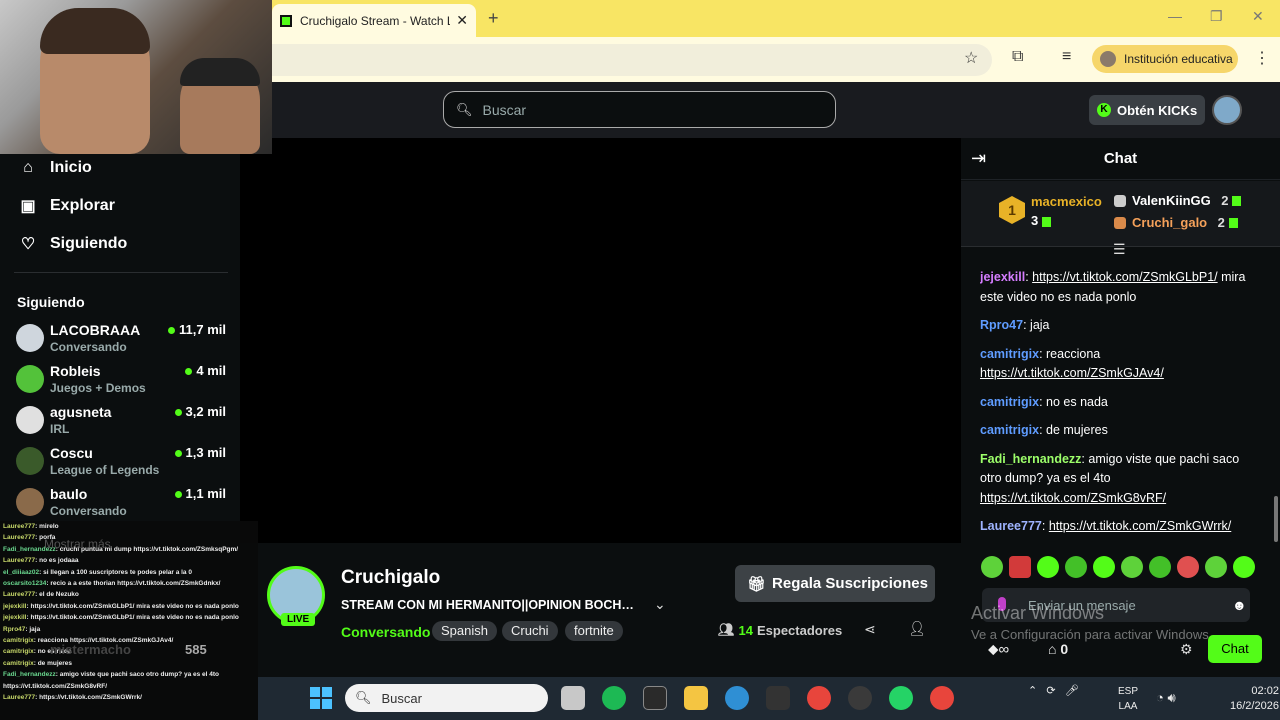 The width and height of the screenshot is (1280, 720). Describe the element at coordinates (978, 158) in the screenshot. I see `collapse-chat-icon: ⇥` at that location.